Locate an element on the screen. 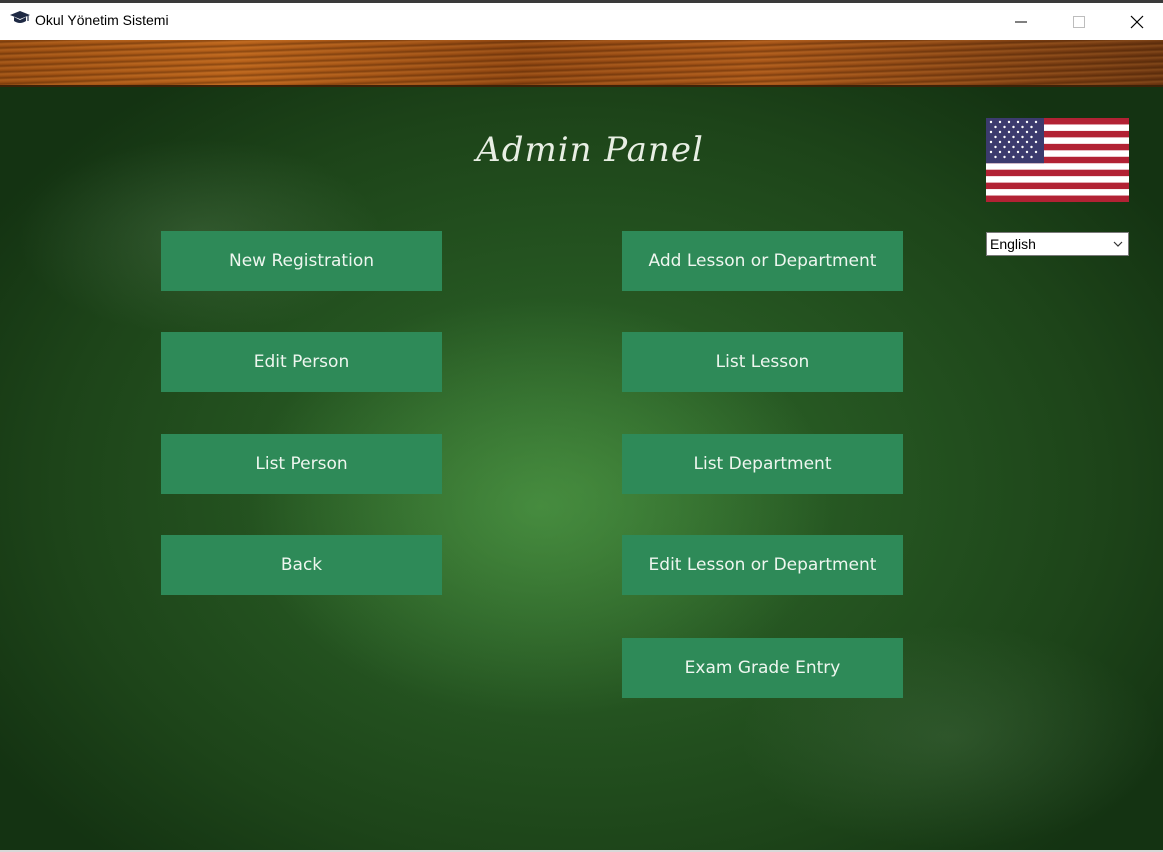 This screenshot has height=852, width=1163. maximize-icon is located at coordinates (1079, 22).